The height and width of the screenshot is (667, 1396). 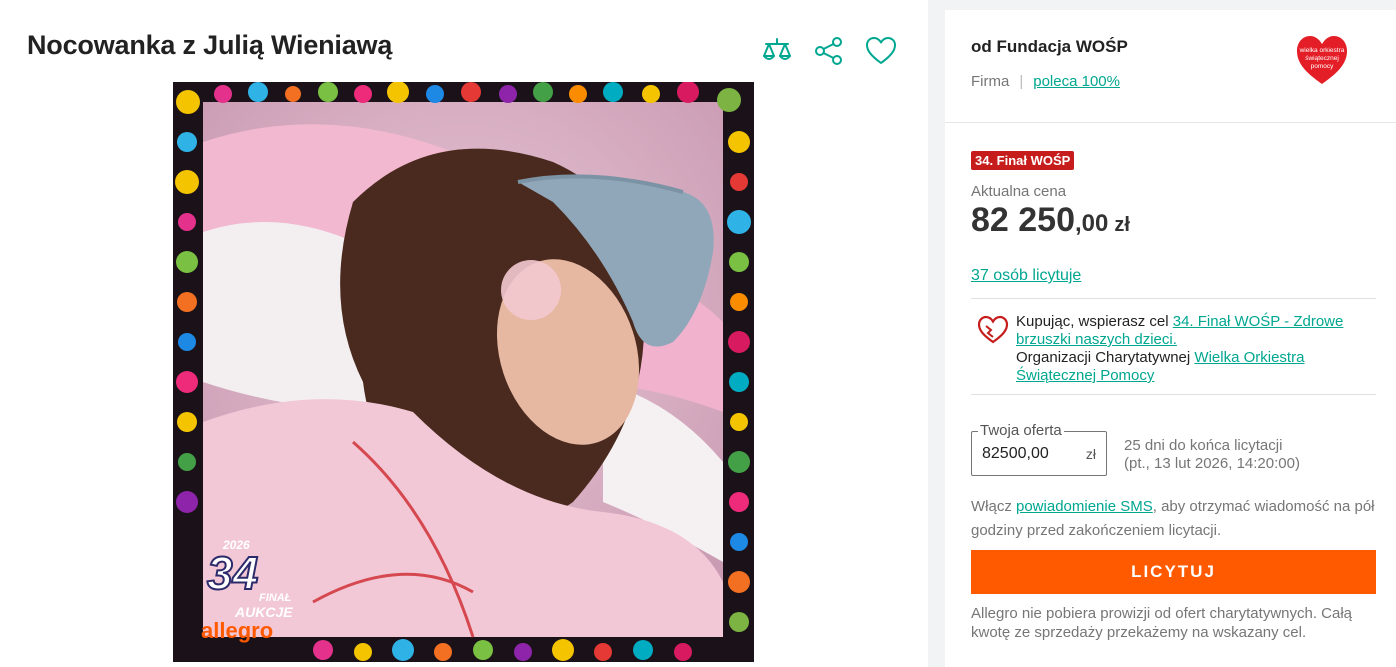 I want to click on wosp-final-badge: 34. Finał WOŚP, so click(x=1023, y=160).